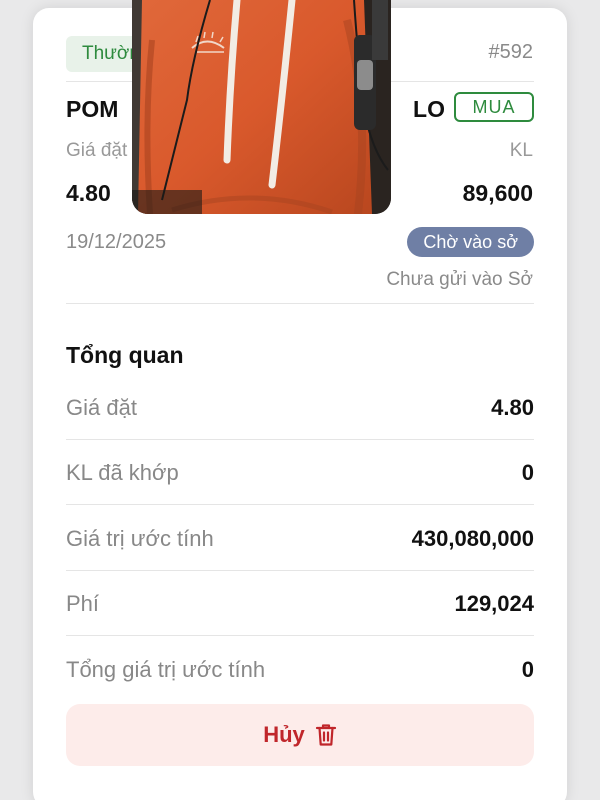 The height and width of the screenshot is (800, 600). I want to click on row-value: 129,024, so click(494, 603).